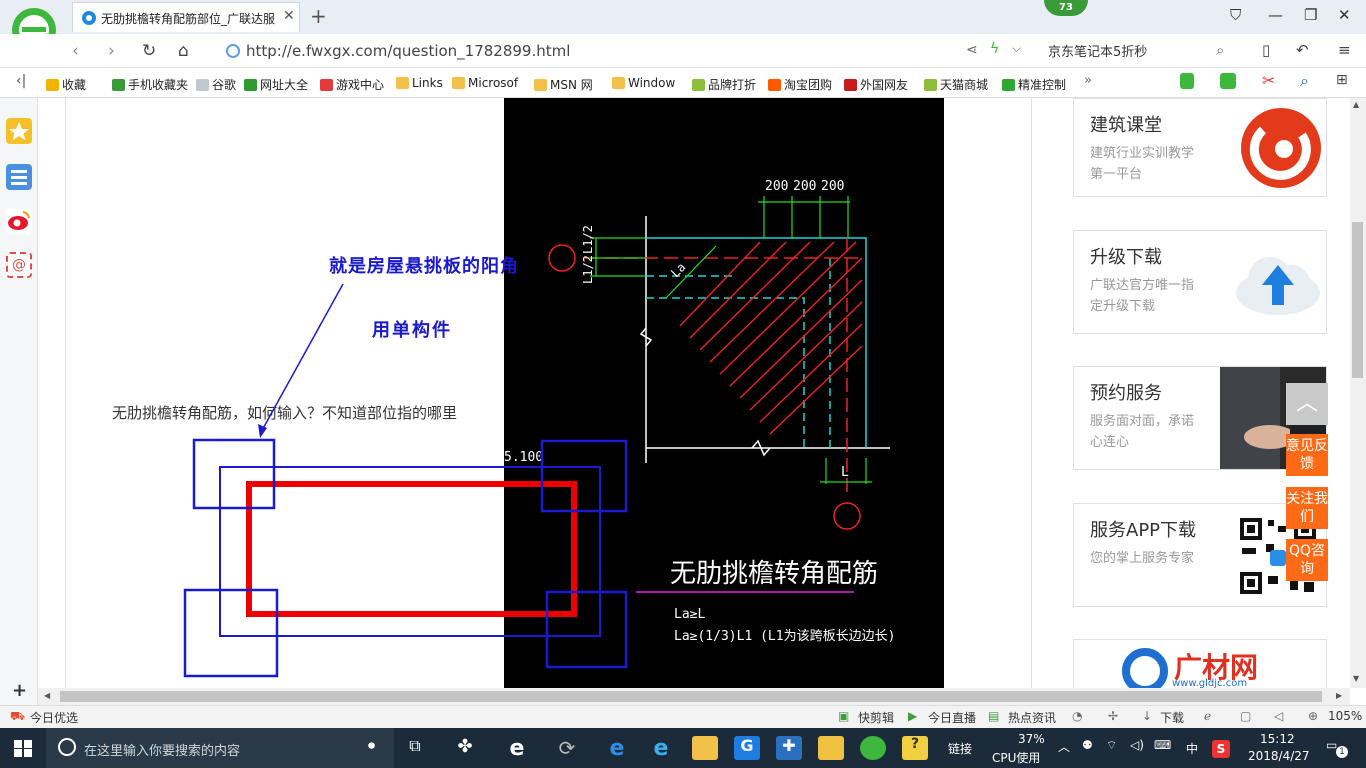  I want to click on bookmark-item: 淘宝团购, so click(800, 84).